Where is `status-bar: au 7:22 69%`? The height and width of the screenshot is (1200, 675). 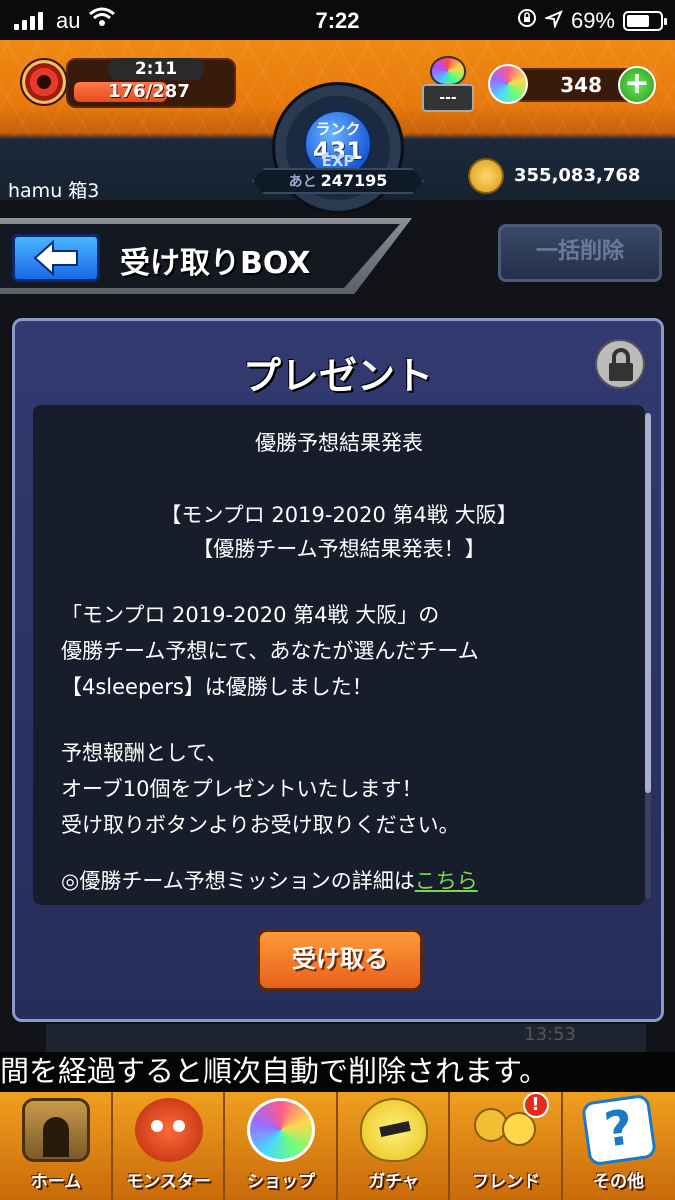
status-bar: au 7:22 69% is located at coordinates (337, 20).